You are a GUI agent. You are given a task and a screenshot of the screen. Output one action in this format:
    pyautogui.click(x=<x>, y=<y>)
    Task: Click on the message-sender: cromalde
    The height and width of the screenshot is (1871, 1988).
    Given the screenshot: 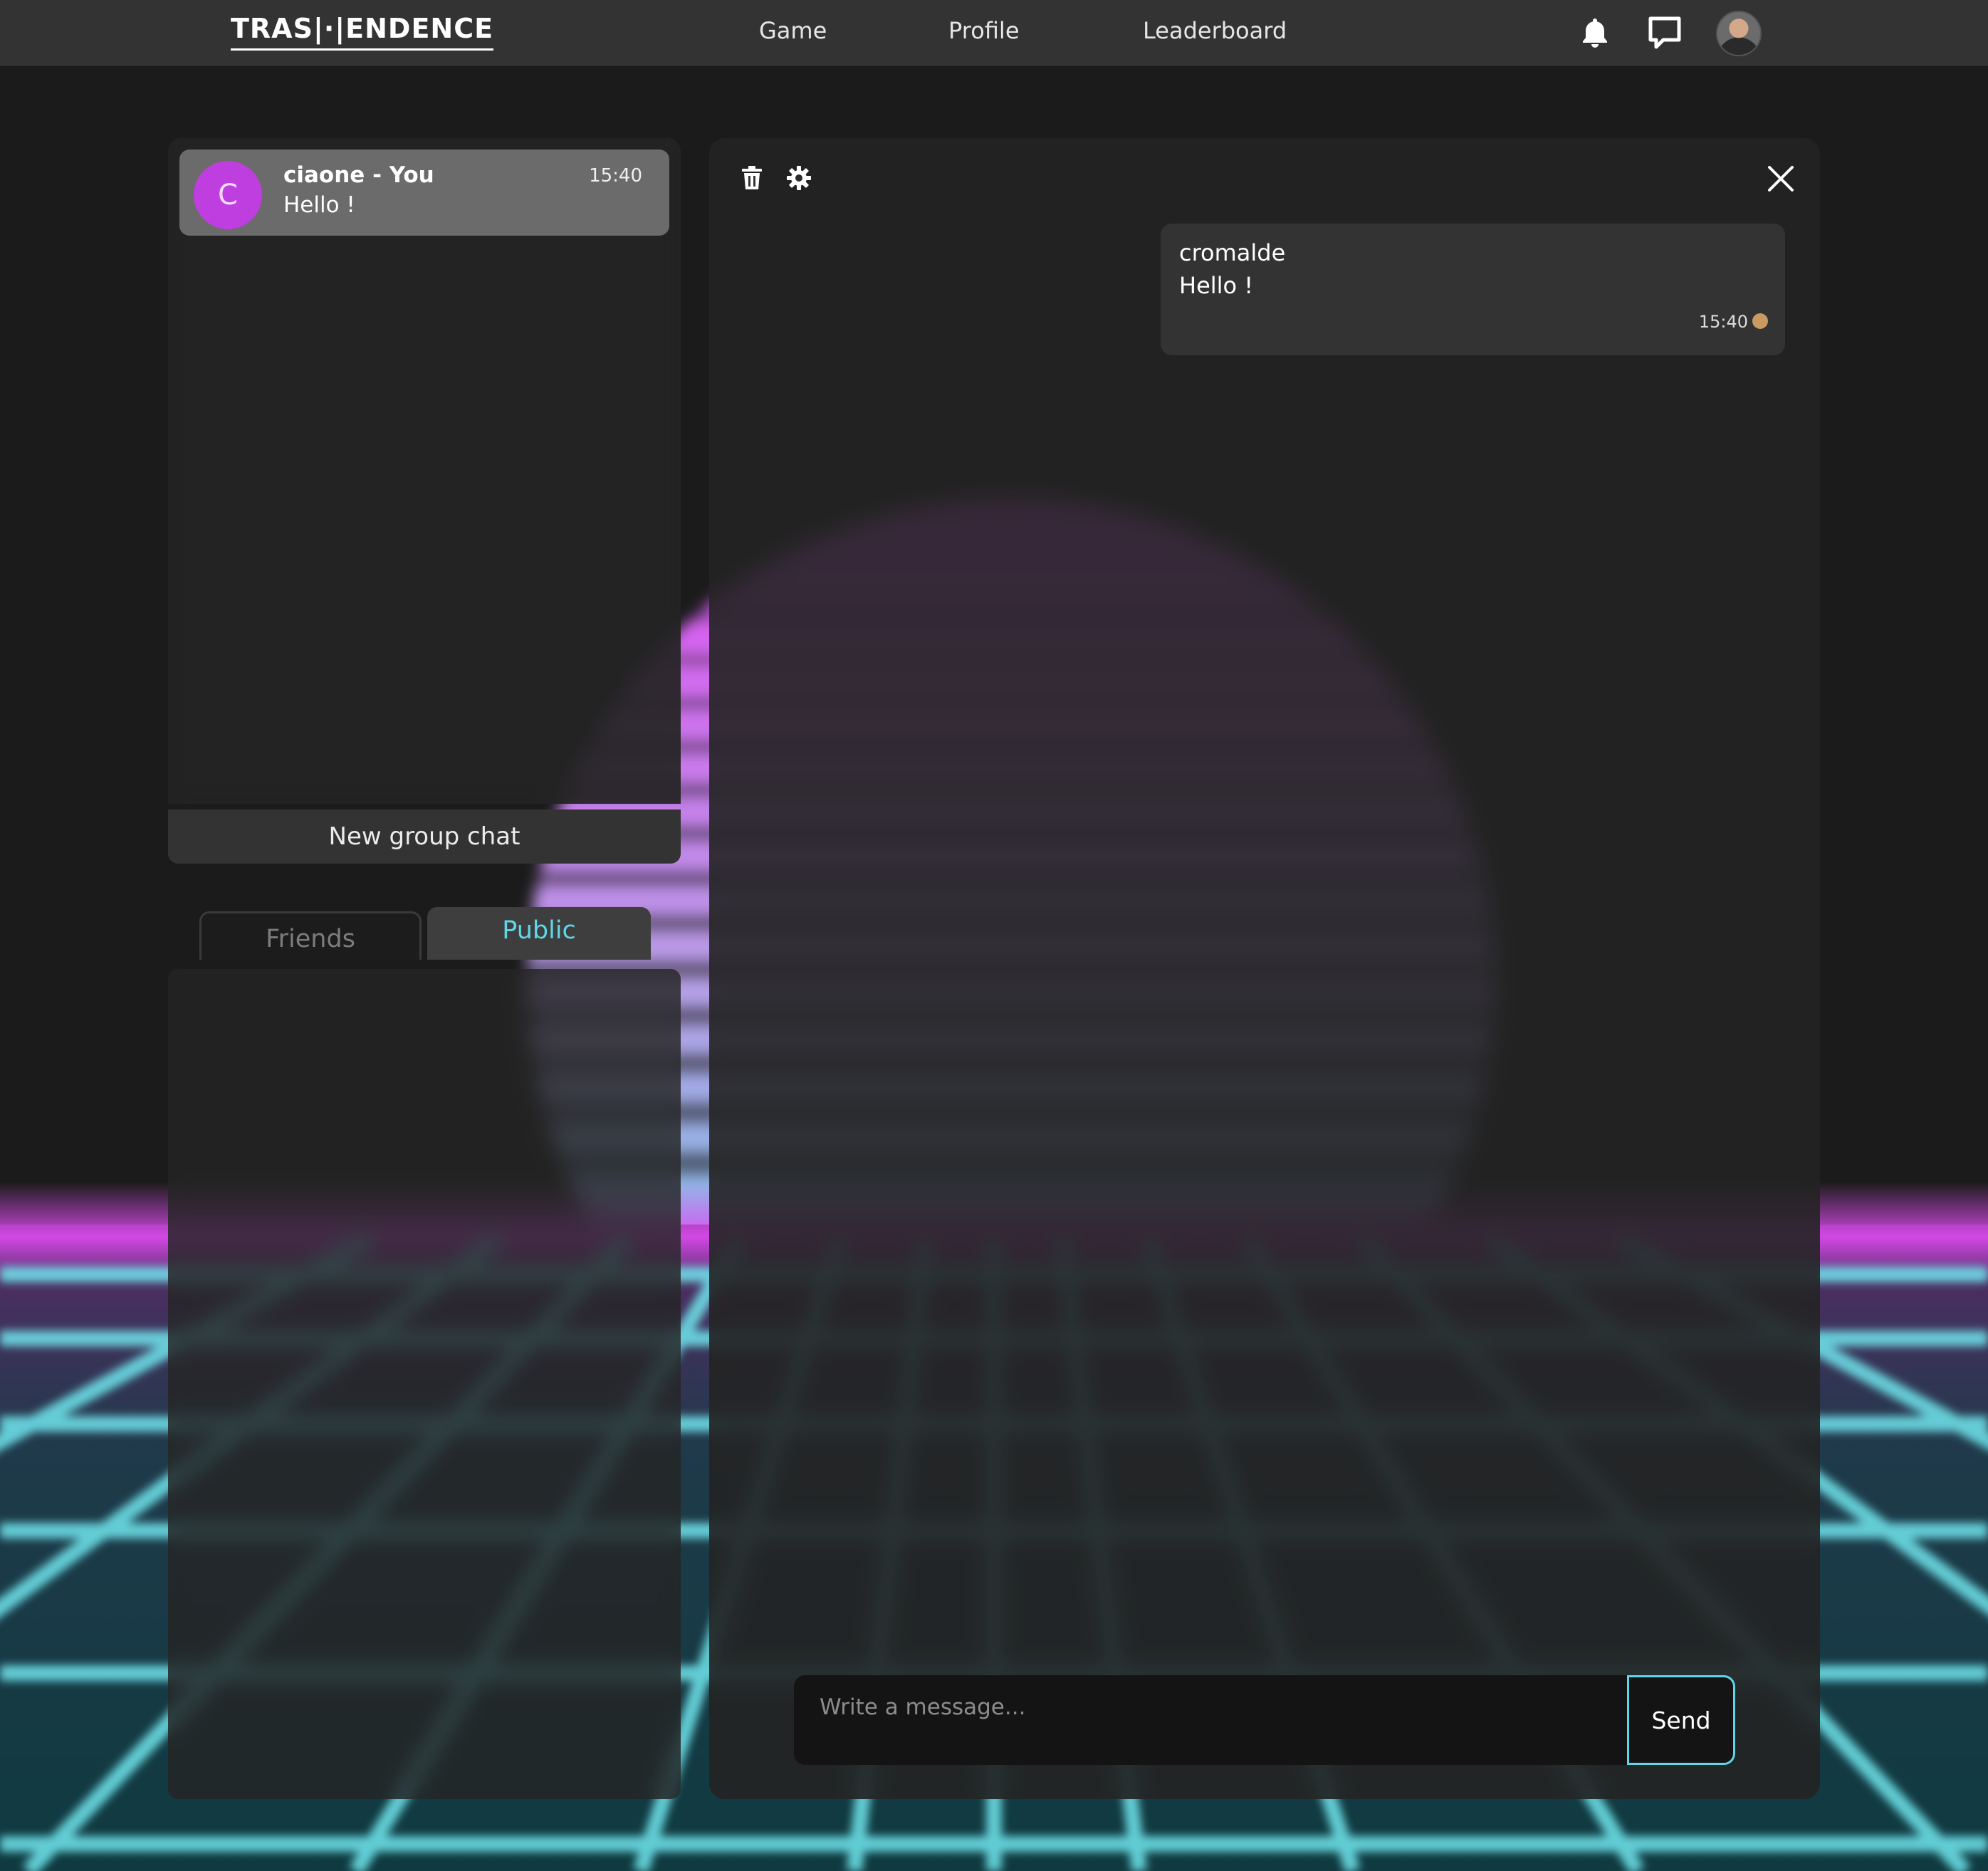 What is the action you would take?
    pyautogui.click(x=1232, y=252)
    